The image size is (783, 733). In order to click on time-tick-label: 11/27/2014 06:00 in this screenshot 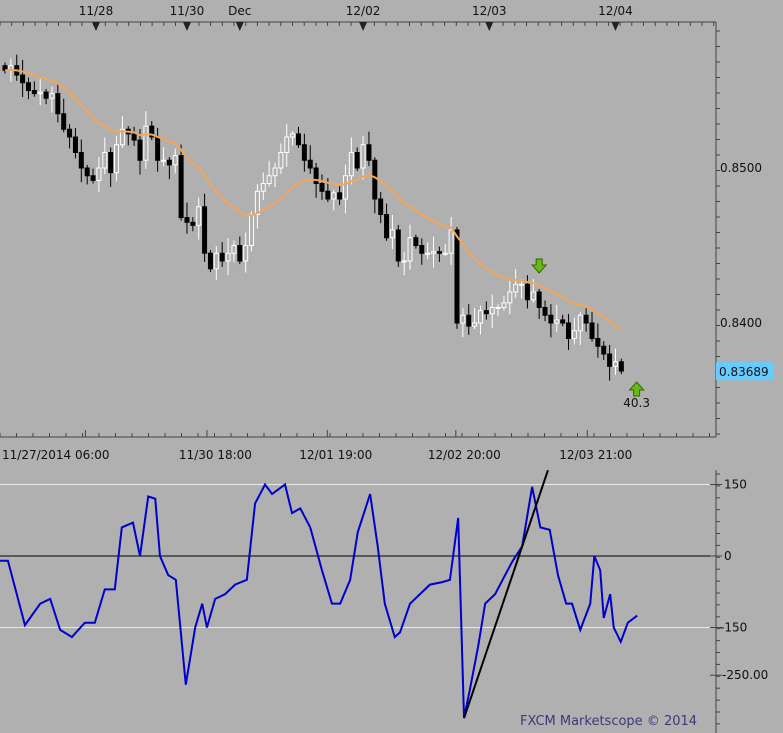, I will do `click(56, 455)`.